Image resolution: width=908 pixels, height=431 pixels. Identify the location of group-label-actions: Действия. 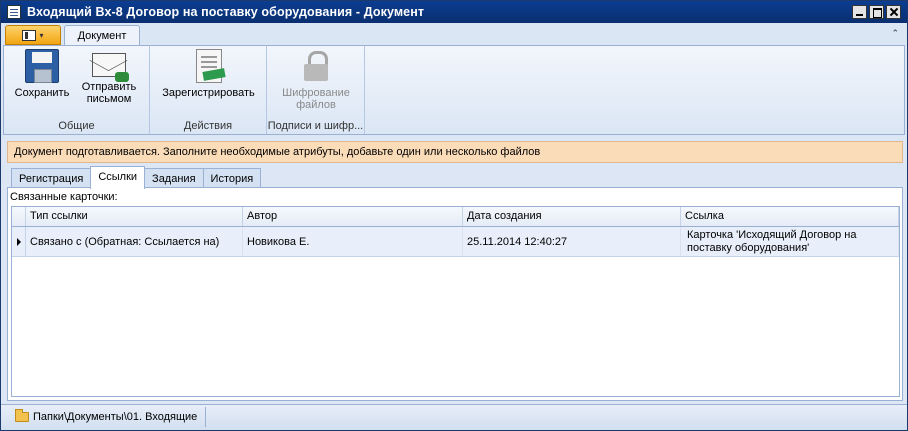
(208, 126).